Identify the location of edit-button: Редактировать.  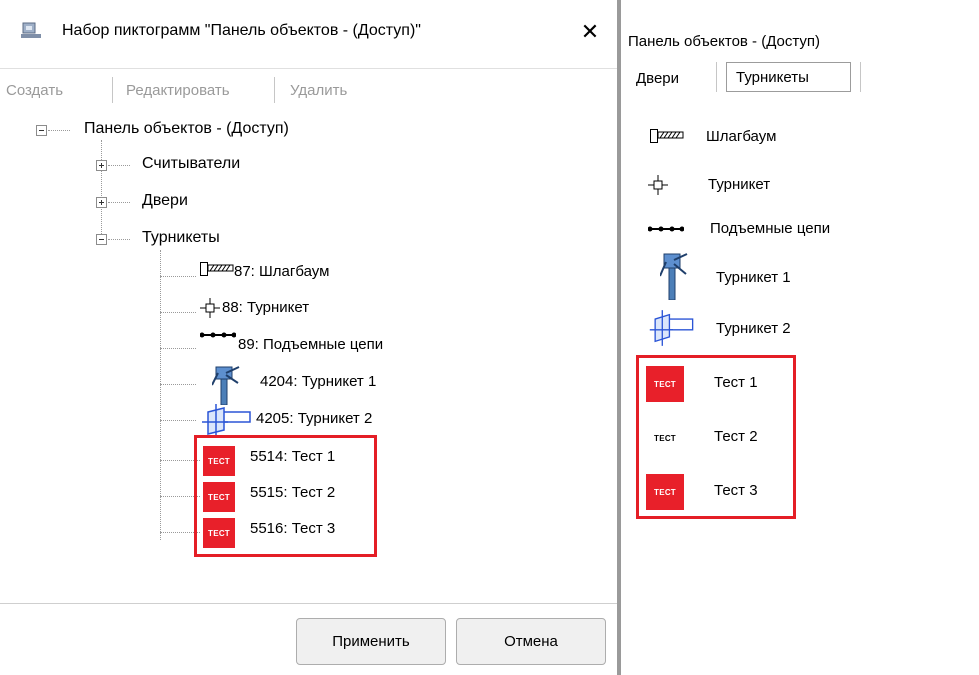
(178, 90).